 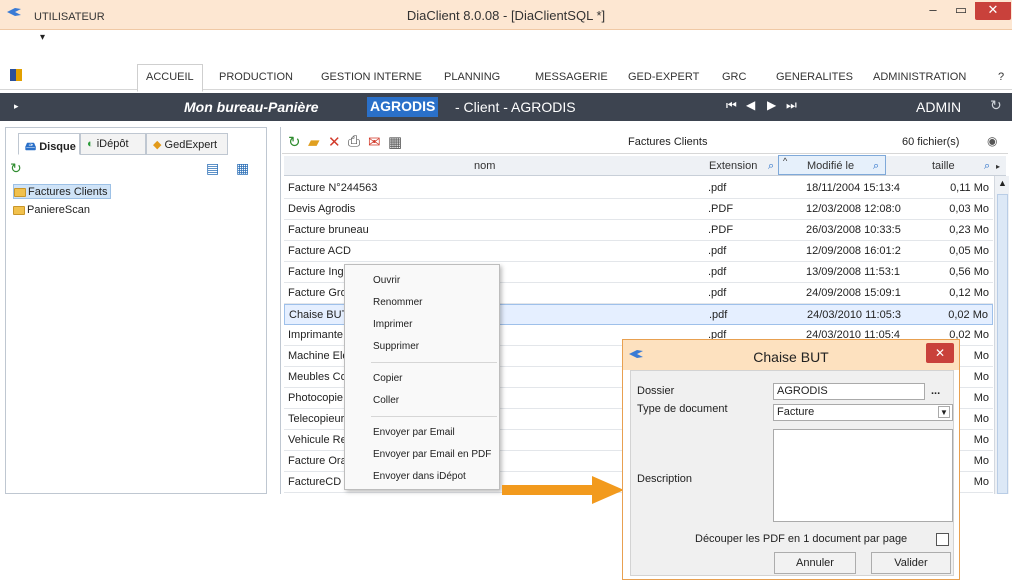 I want to click on scroll-thumb, so click(x=1002, y=344).